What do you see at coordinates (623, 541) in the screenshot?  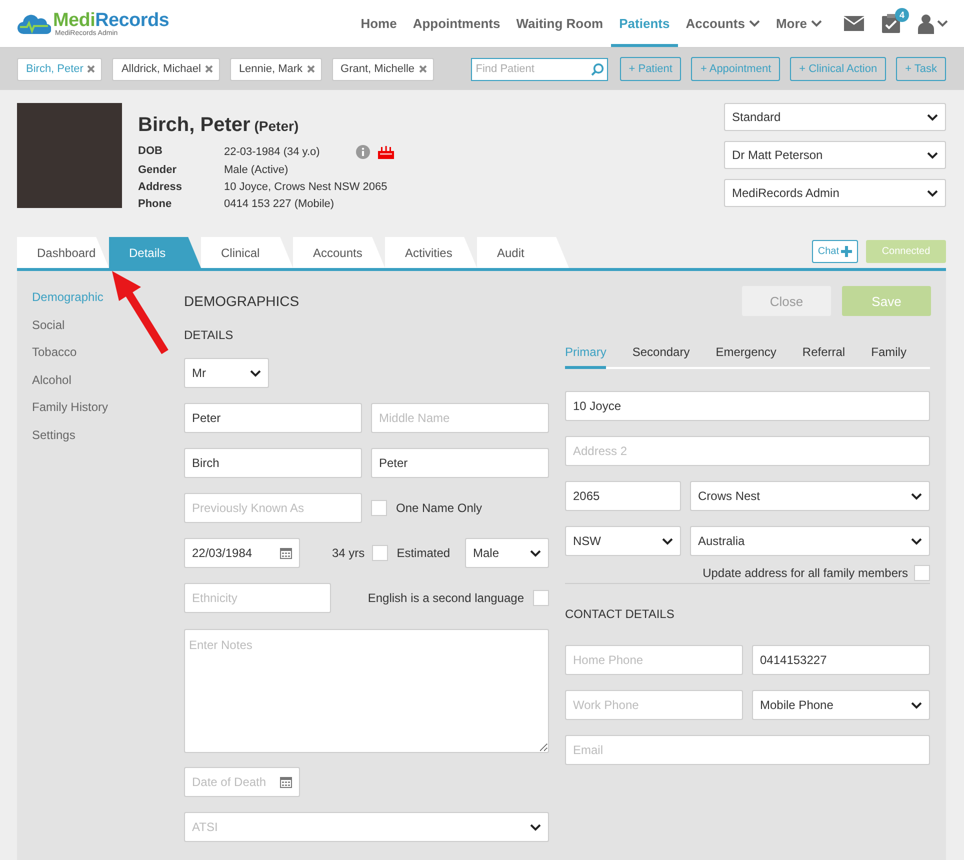 I see `state-select: NSW` at bounding box center [623, 541].